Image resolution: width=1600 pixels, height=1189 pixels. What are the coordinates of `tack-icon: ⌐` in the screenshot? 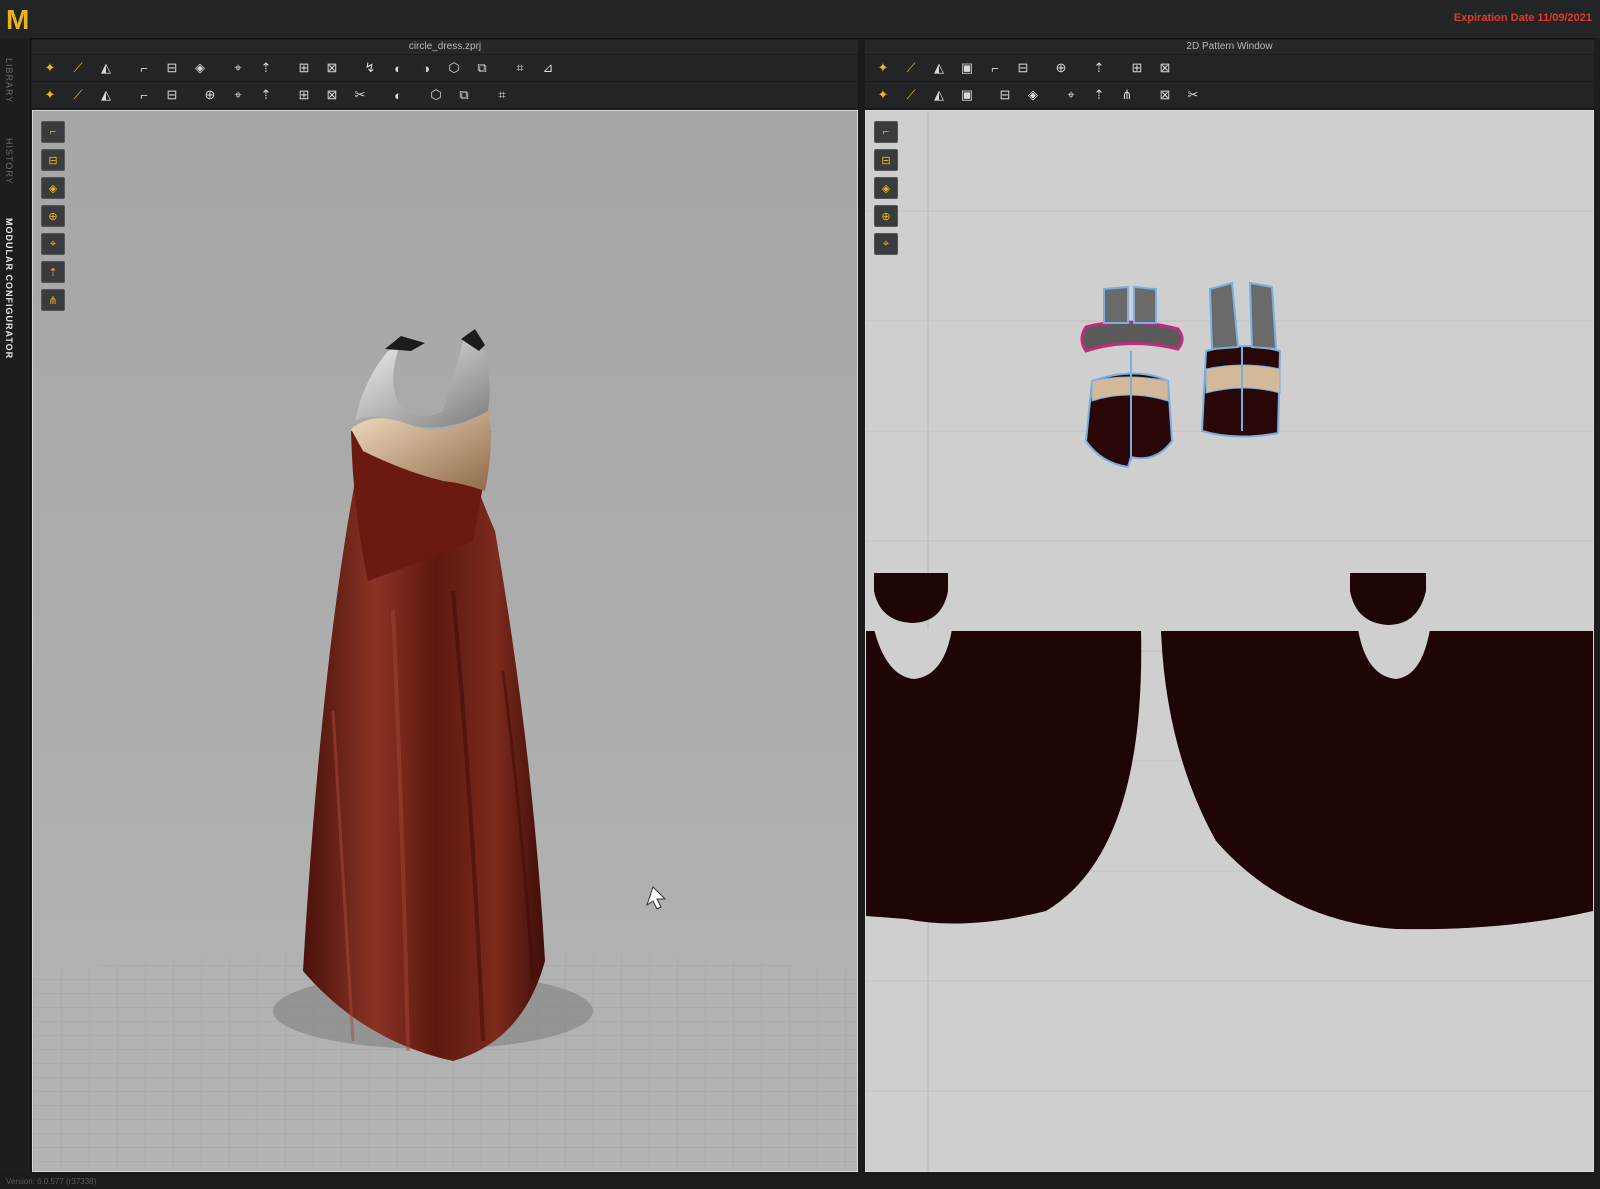 It's located at (144, 95).